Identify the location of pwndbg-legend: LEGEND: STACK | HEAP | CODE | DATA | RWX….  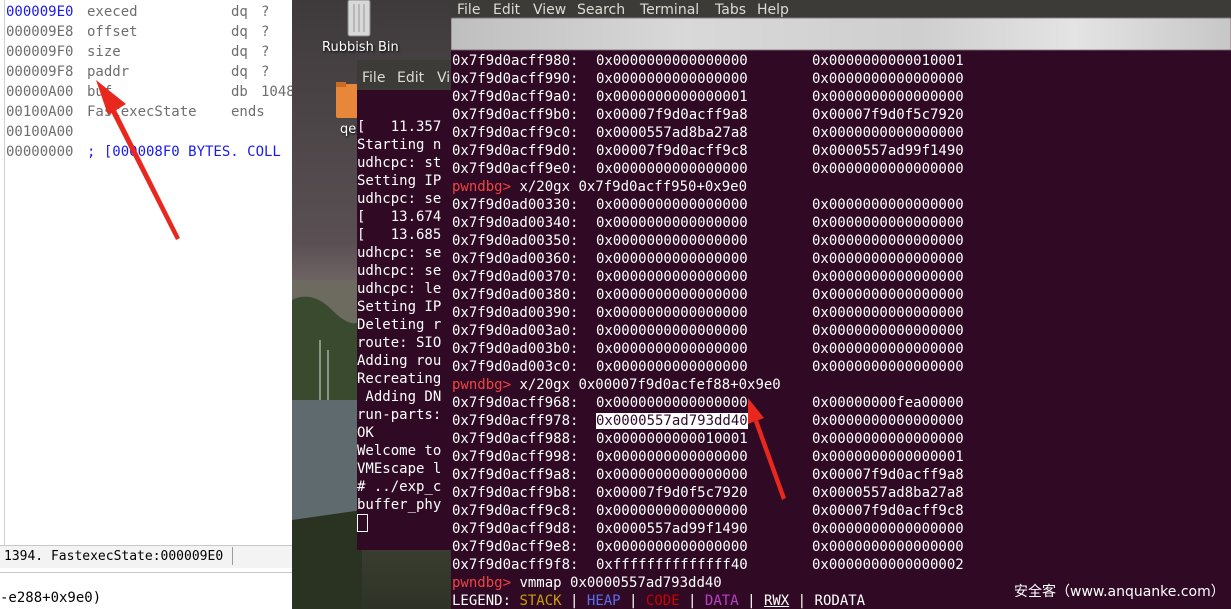
(708, 600).